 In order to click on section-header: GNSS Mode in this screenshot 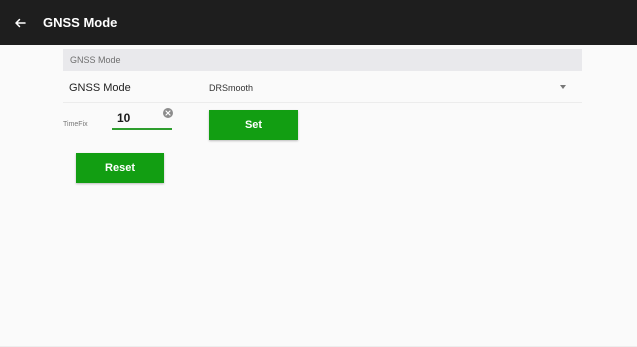, I will do `click(322, 60)`.